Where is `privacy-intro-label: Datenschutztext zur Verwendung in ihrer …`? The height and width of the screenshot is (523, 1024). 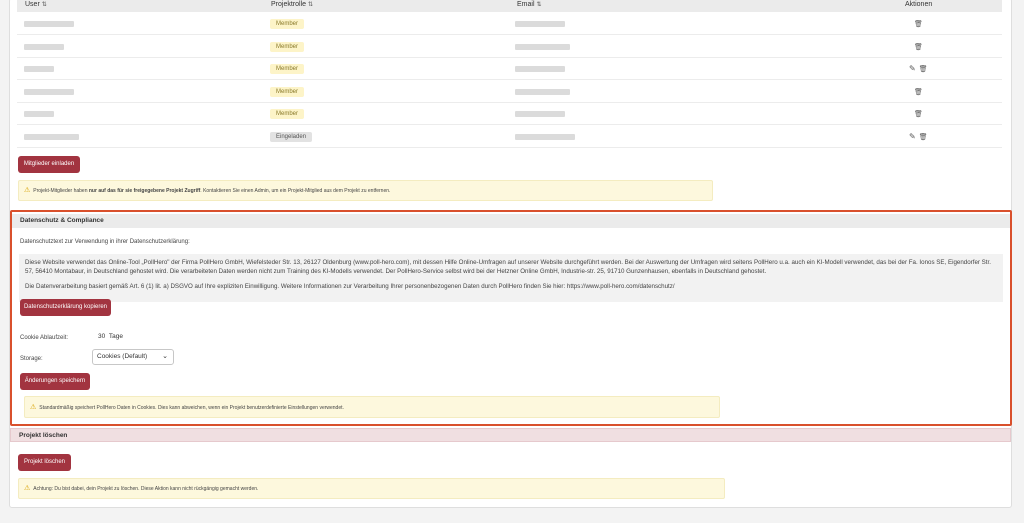
privacy-intro-label: Datenschutztext zur Verwendung in ihrer … is located at coordinates (105, 242).